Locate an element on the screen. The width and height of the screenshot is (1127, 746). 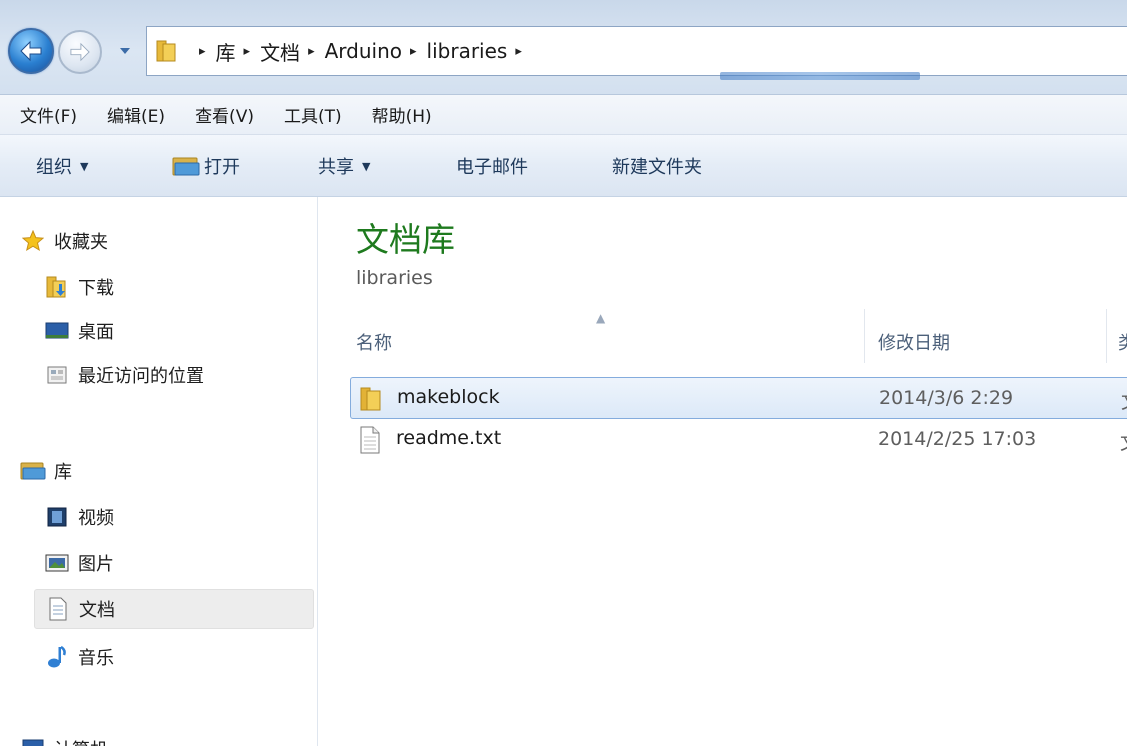
file-name: makeblock is located at coordinates (448, 397).